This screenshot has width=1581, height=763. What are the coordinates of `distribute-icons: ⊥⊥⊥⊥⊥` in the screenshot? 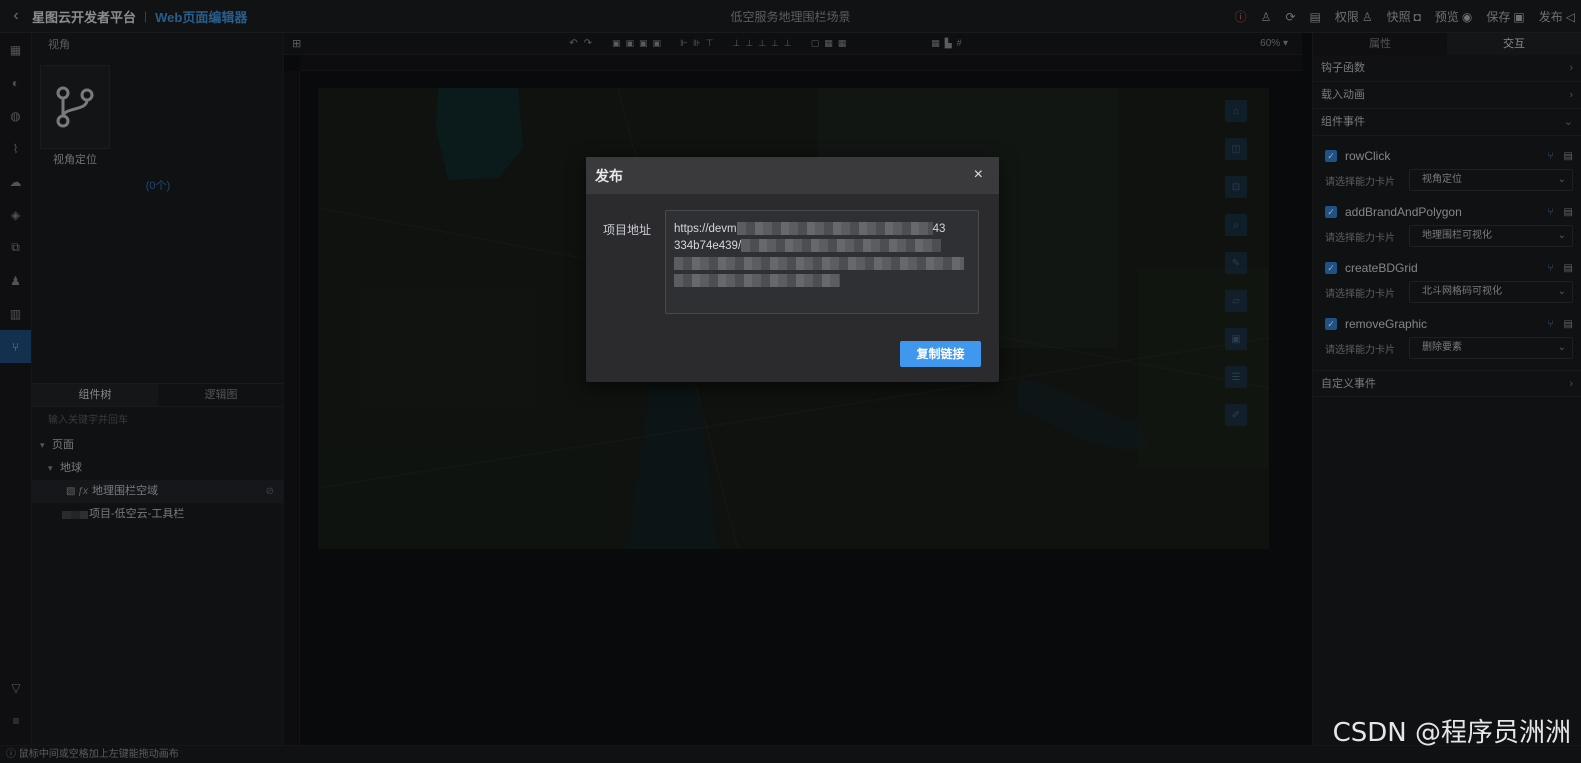 It's located at (765, 43).